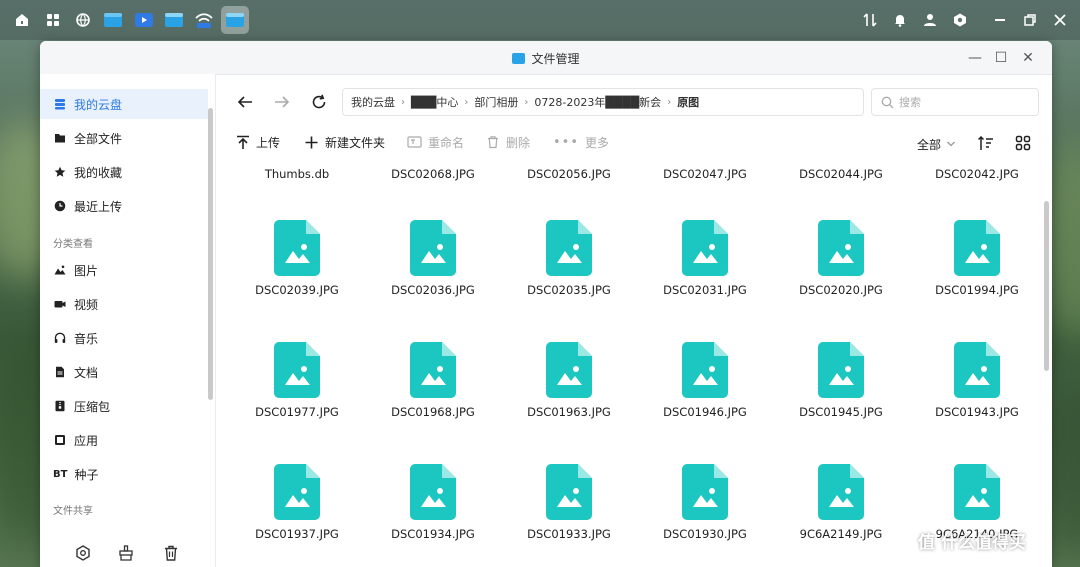 The image size is (1080, 567). I want to click on file-name: Thumbs.db, so click(297, 174).